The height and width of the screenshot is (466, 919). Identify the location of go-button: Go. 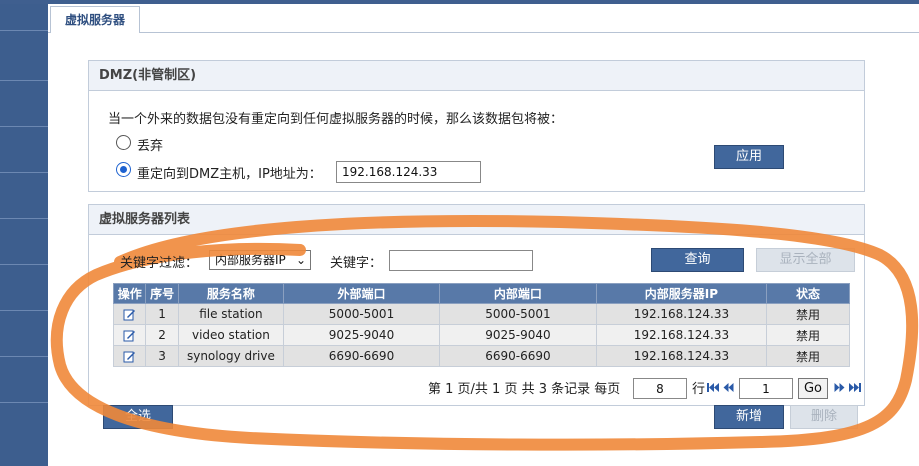
(813, 388).